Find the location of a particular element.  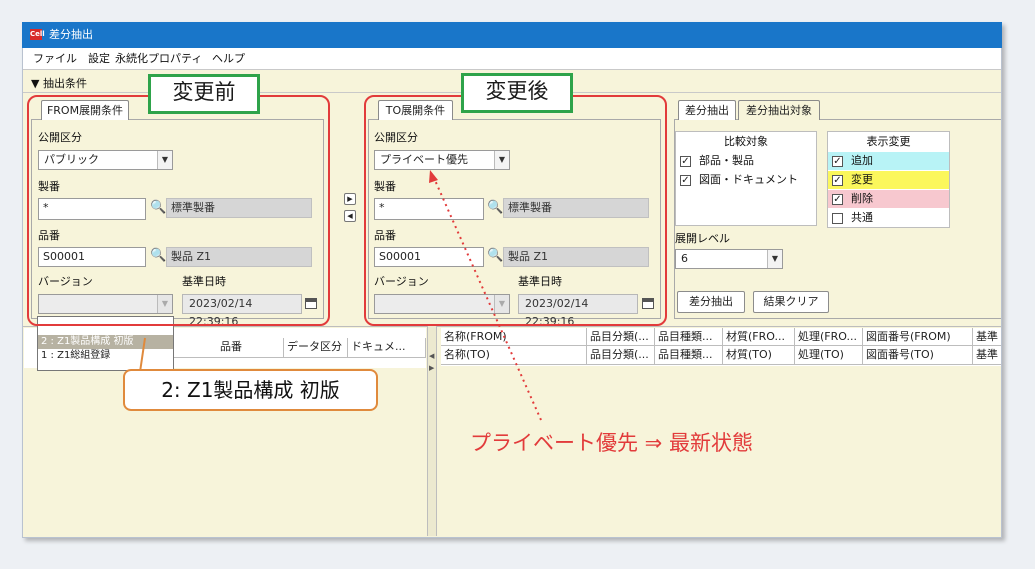

private-note: プライベート優先 ⇒ 最新状態 is located at coordinates (611, 443).